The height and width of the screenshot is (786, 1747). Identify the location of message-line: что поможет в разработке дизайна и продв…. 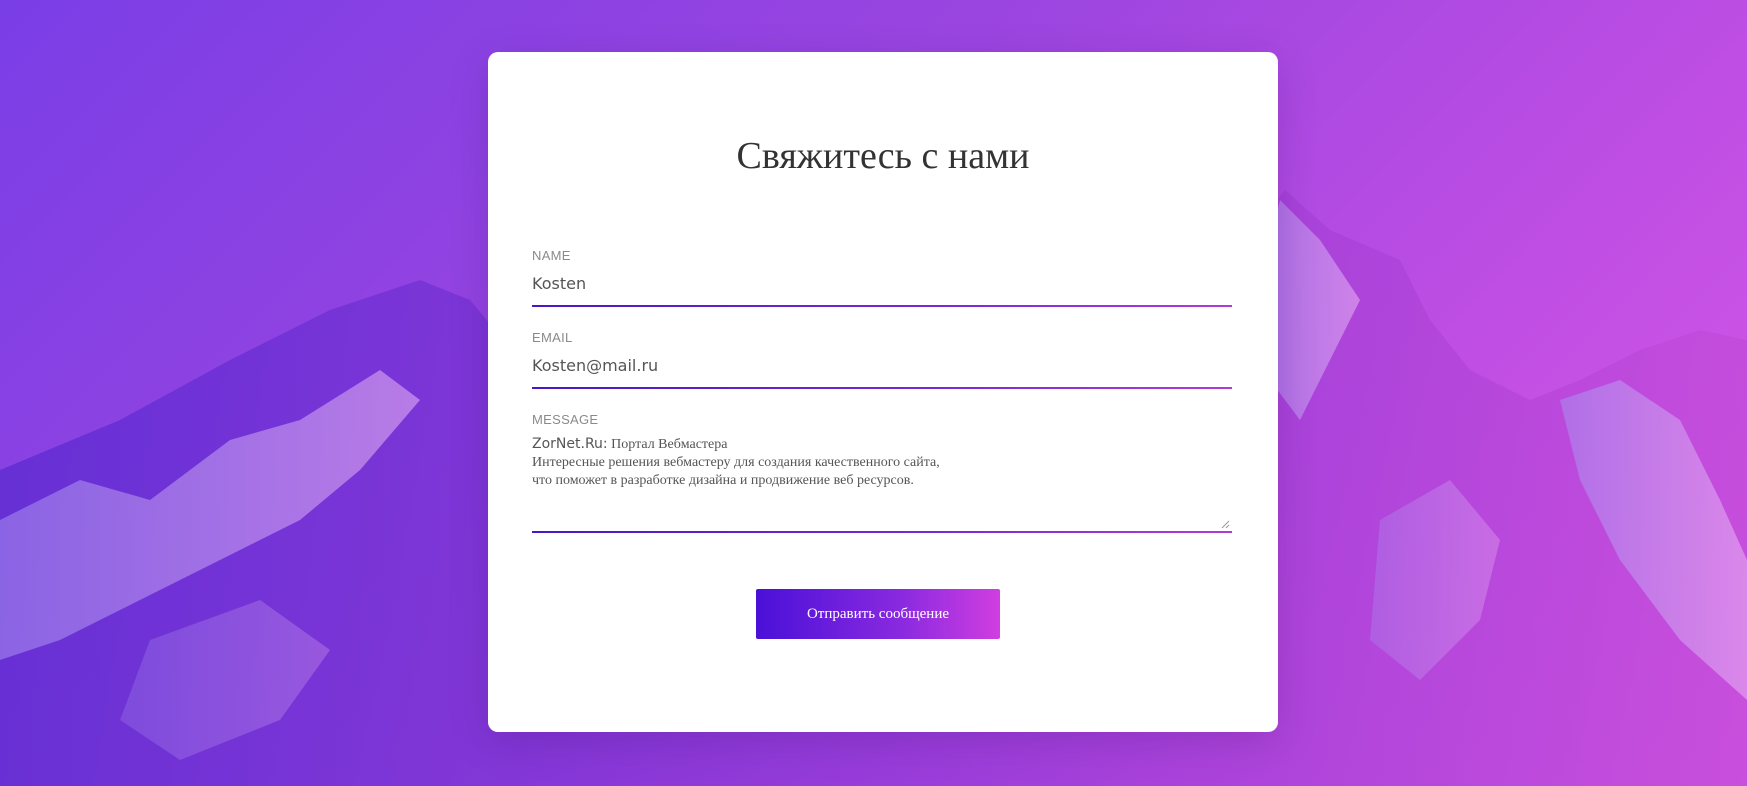
(723, 480).